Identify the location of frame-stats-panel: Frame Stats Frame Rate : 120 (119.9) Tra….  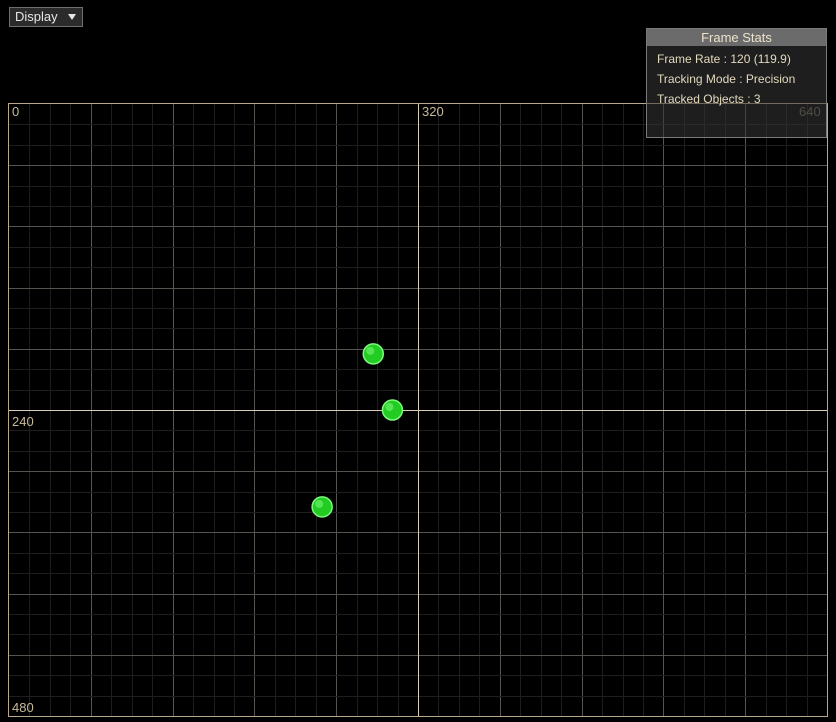
(736, 83).